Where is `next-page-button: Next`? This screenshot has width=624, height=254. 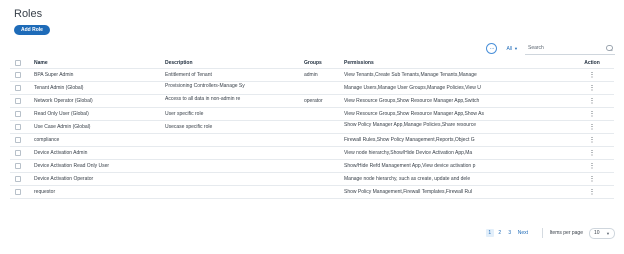 next-page-button: Next is located at coordinates (523, 233).